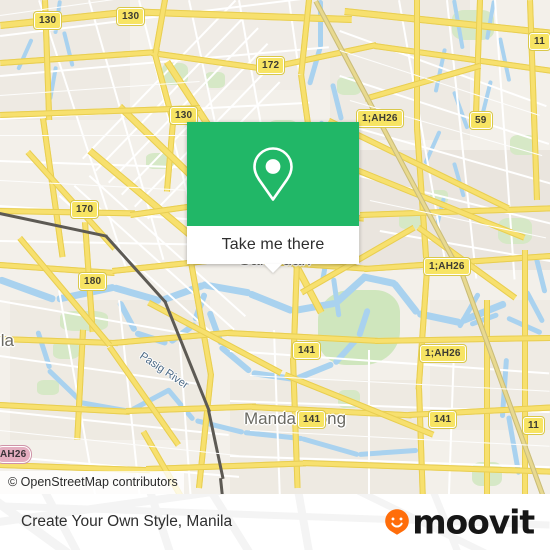  I want to click on popup-pointer-arrow, so click(273, 268).